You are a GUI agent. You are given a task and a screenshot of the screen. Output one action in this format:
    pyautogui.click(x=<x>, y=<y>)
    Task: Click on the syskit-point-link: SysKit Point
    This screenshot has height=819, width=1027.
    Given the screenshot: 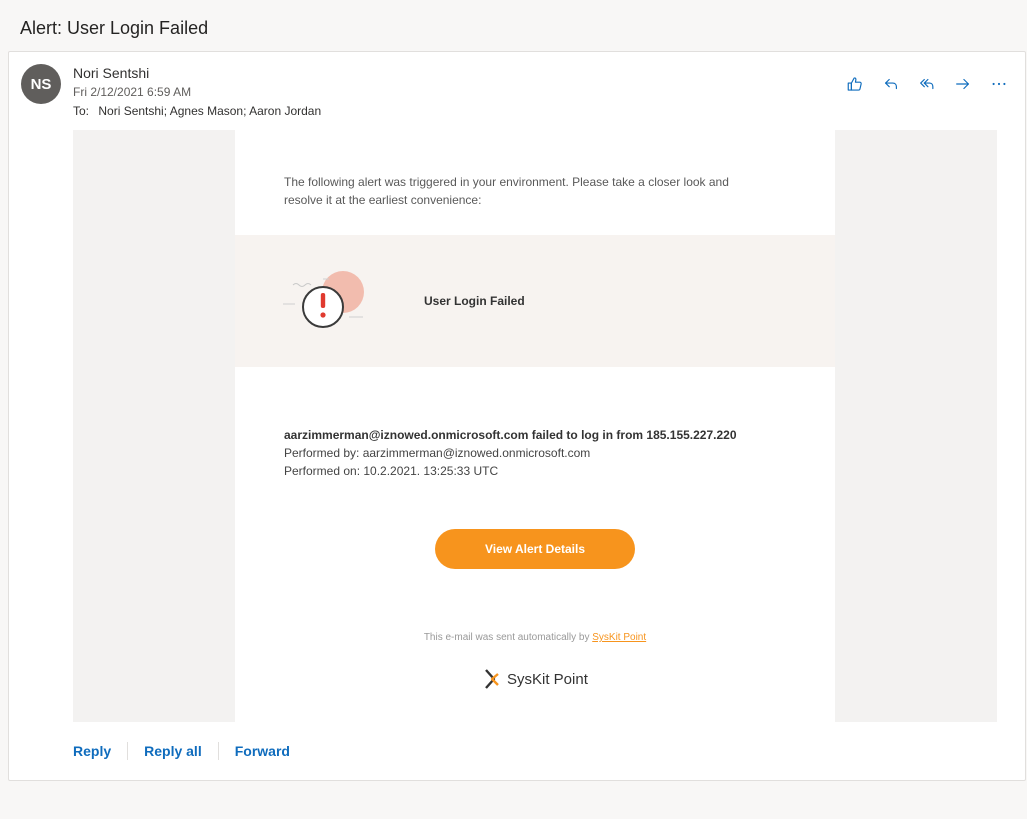 What is the action you would take?
    pyautogui.click(x=619, y=637)
    